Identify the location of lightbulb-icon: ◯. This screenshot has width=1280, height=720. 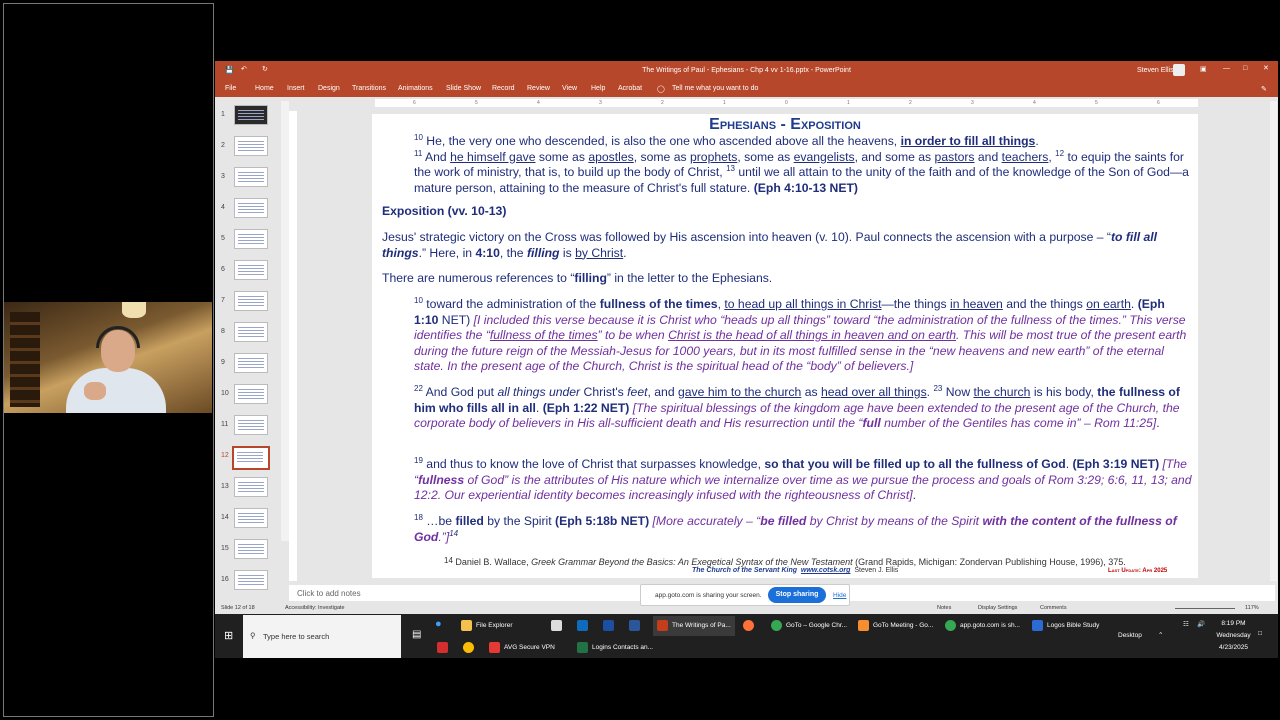
(661, 89).